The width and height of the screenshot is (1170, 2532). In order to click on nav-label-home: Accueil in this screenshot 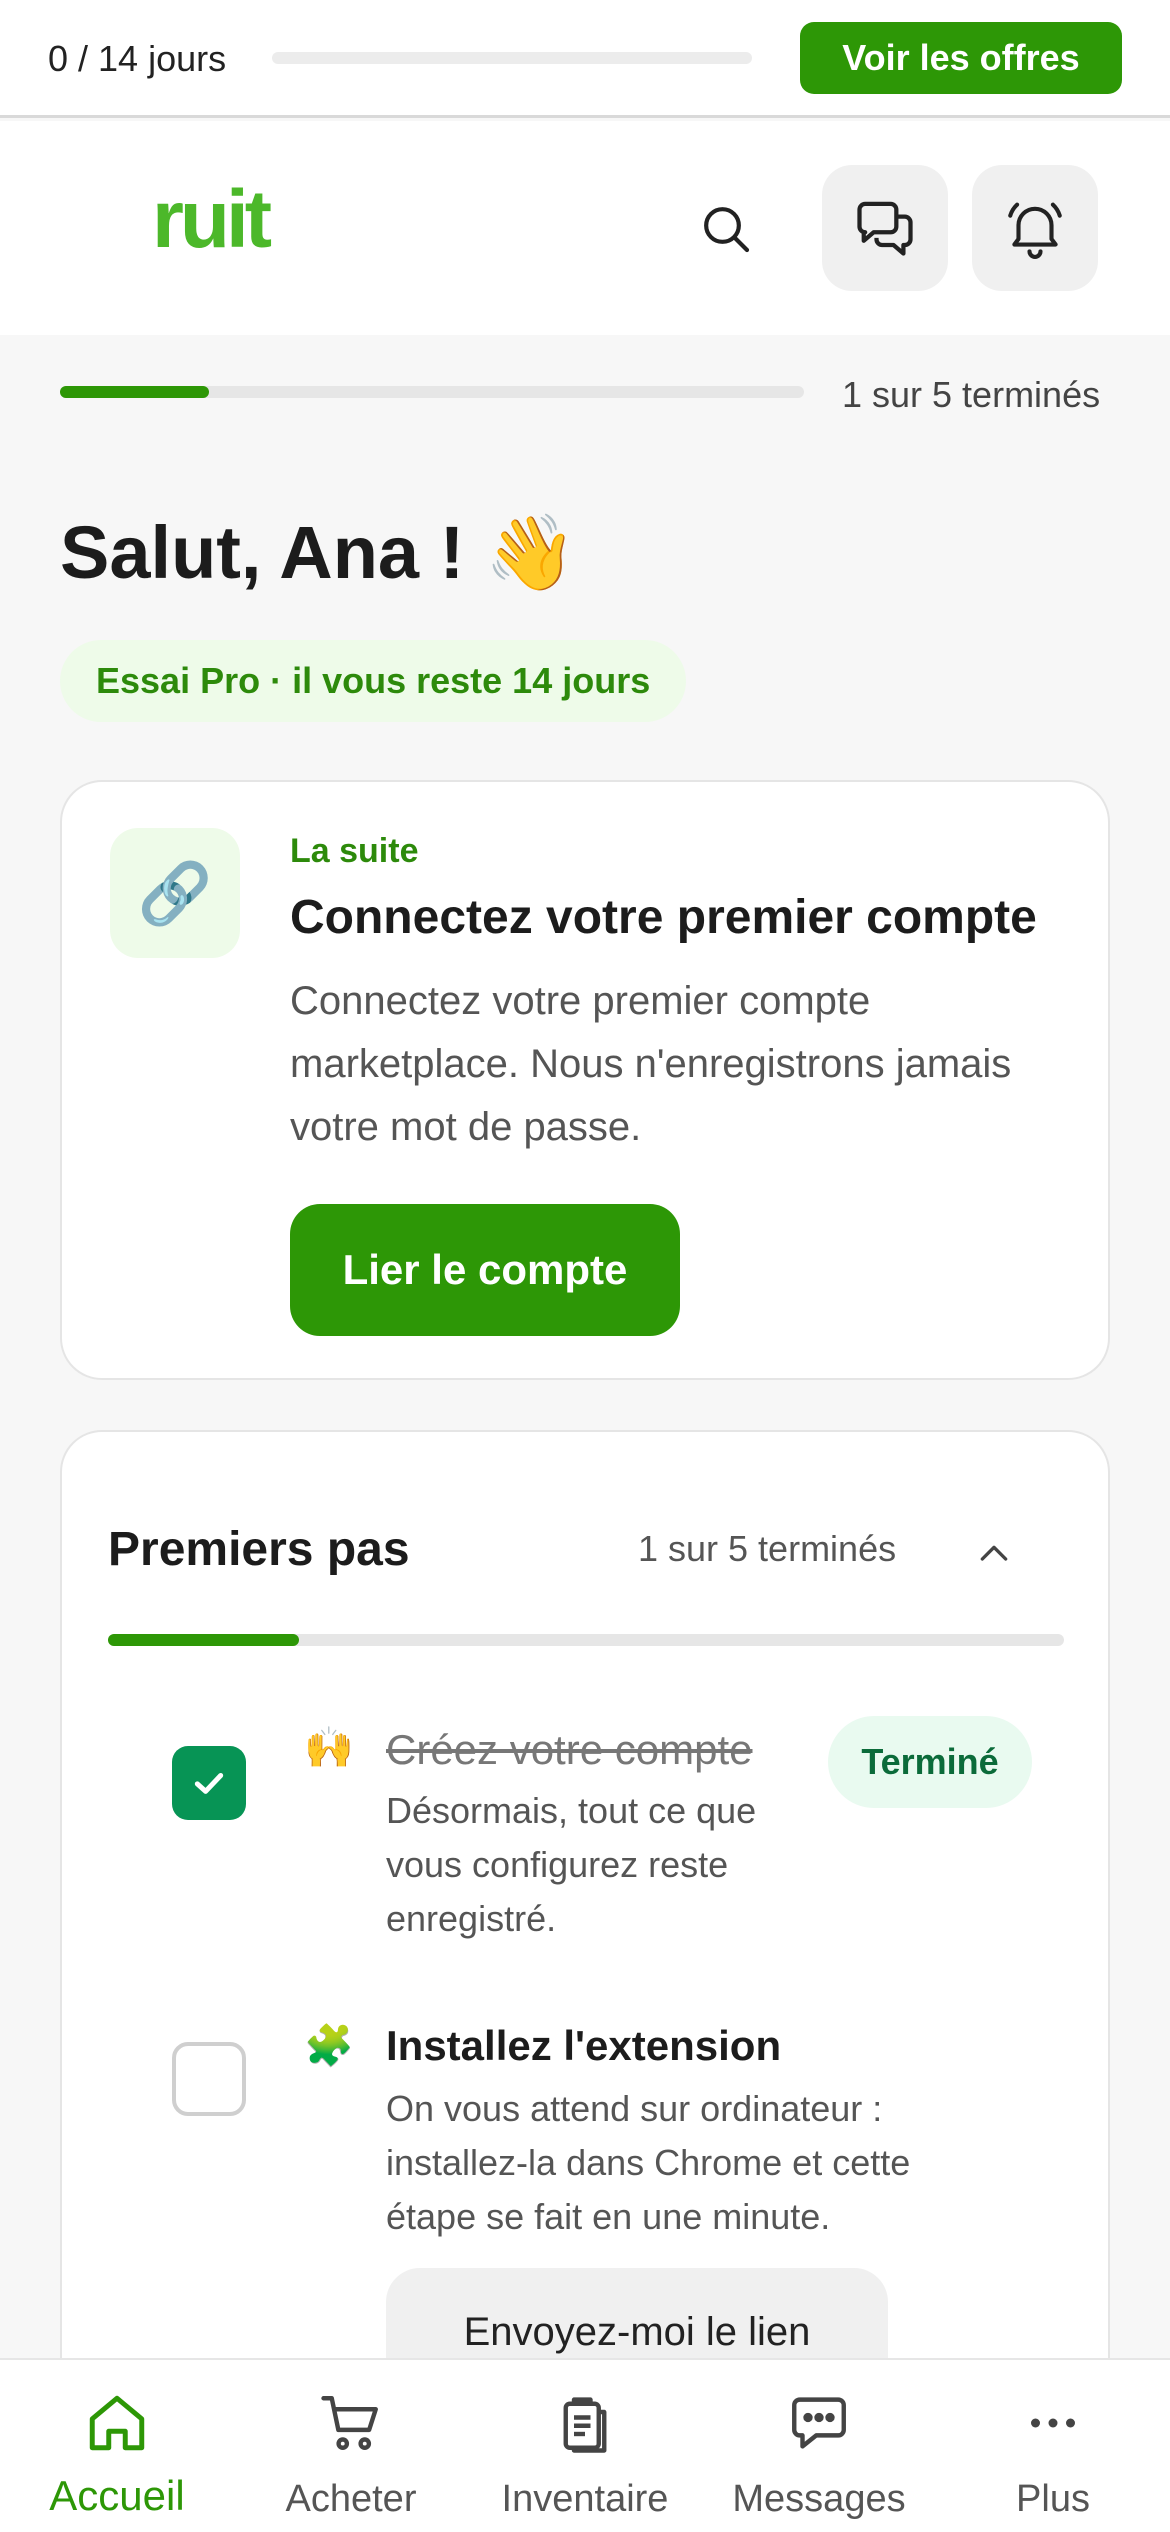, I will do `click(117, 2495)`.